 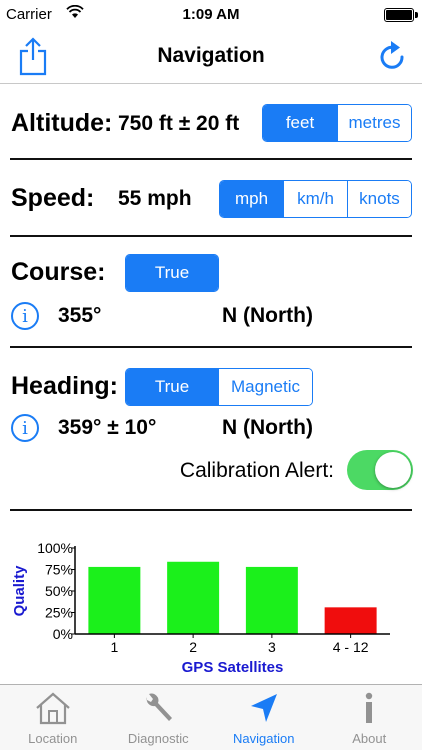 I want to click on tab-about-label: About, so click(x=369, y=738).